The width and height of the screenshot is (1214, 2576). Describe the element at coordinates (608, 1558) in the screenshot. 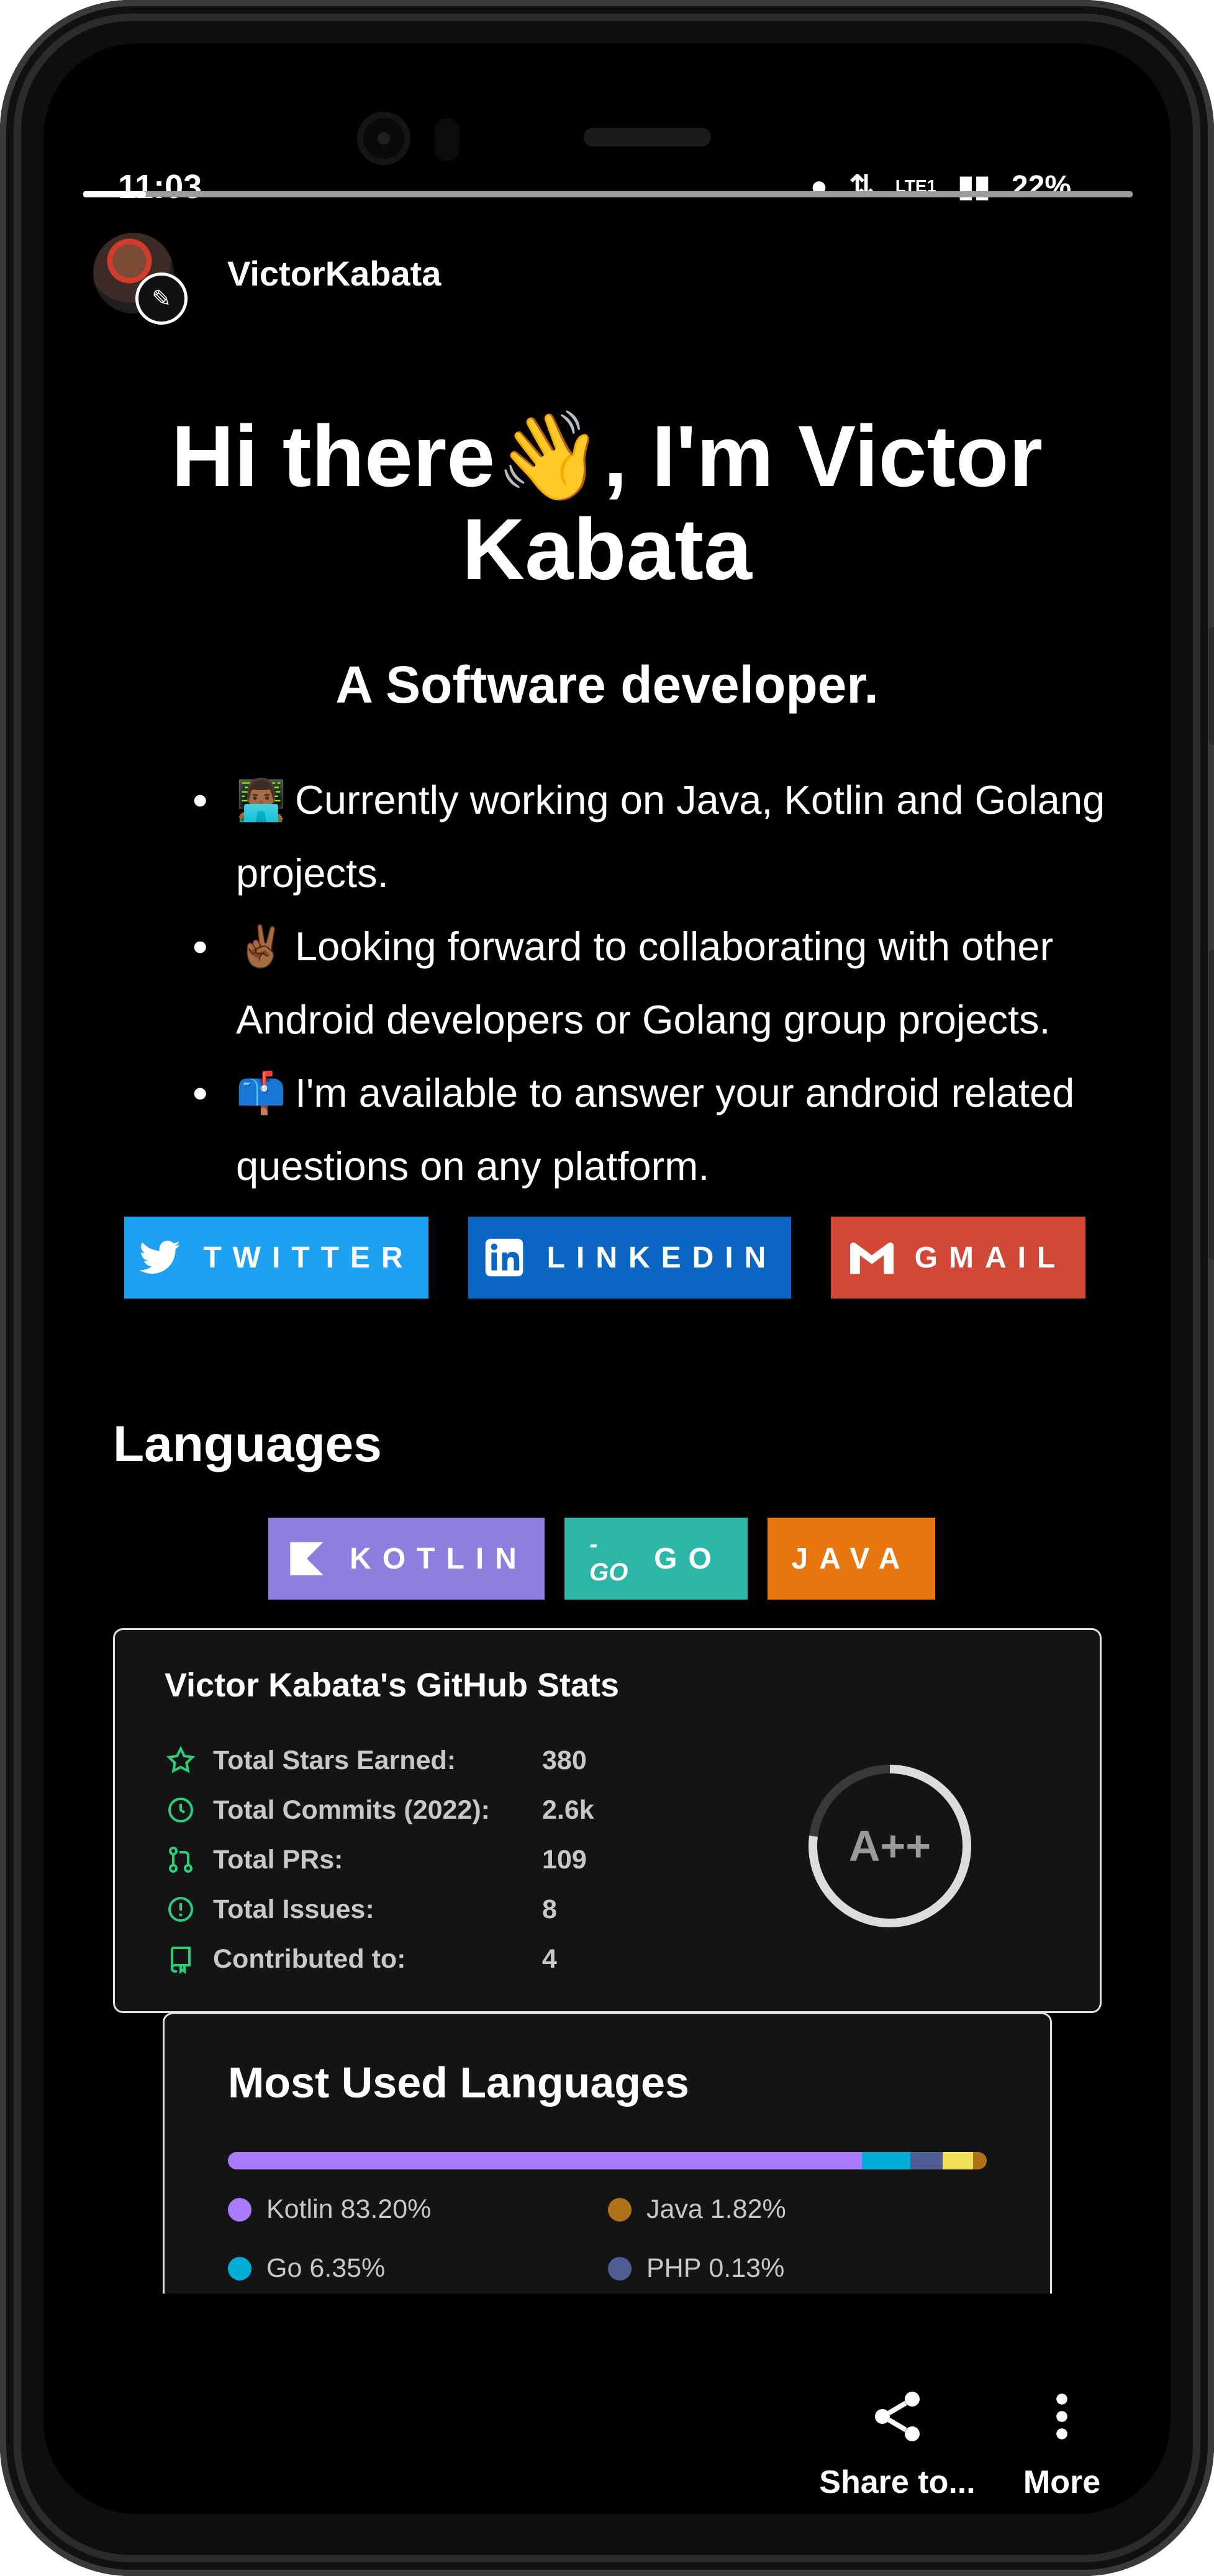

I see `go-icon: -GO` at that location.